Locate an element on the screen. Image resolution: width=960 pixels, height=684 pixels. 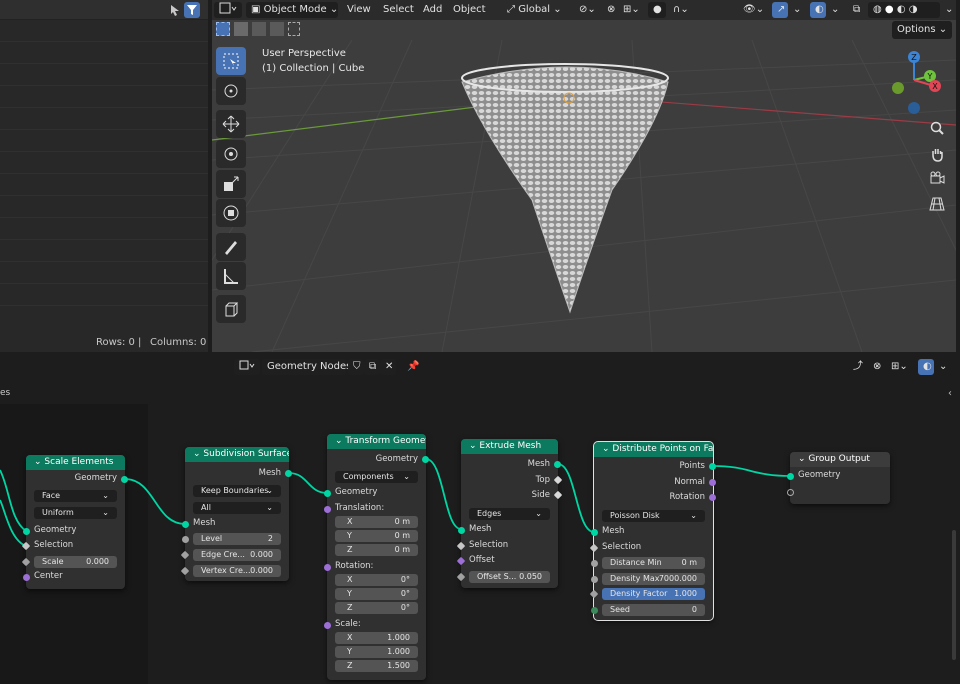
snap-node-icon: ⊗ is located at coordinates (877, 367).